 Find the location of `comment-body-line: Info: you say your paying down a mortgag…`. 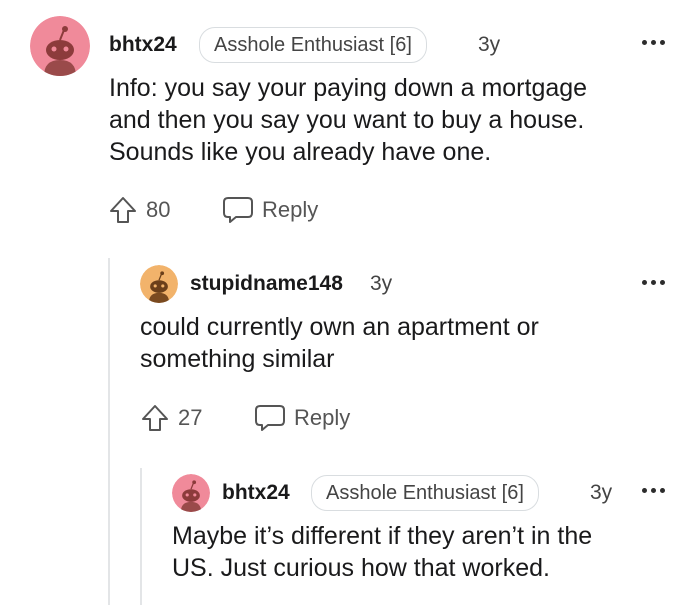

comment-body-line: Info: you say your paying down a mortgag… is located at coordinates (348, 88).